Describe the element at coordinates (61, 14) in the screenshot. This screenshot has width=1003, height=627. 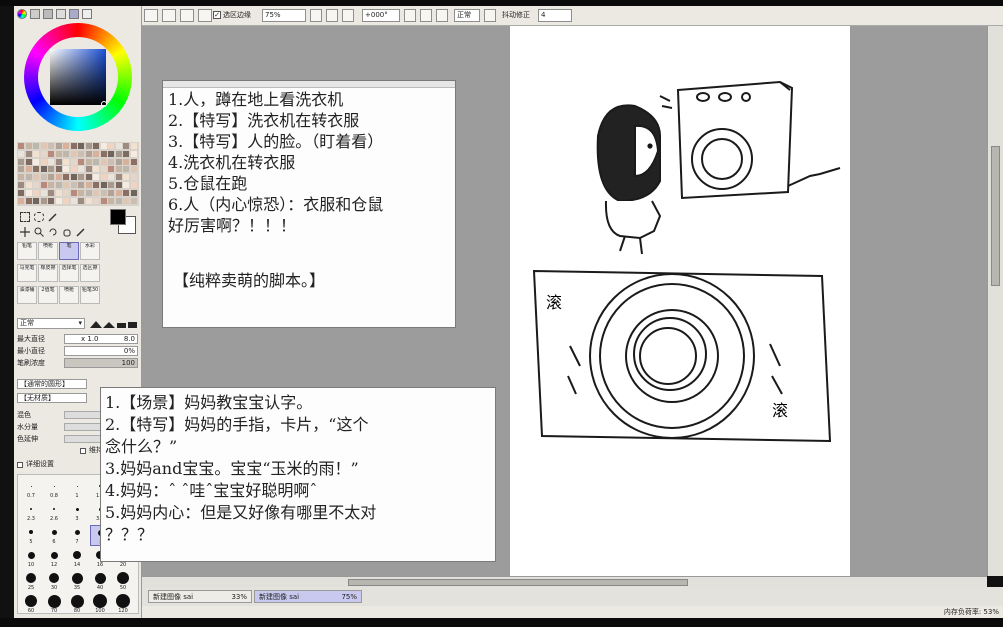
I see `swatch-mode-icon` at that location.